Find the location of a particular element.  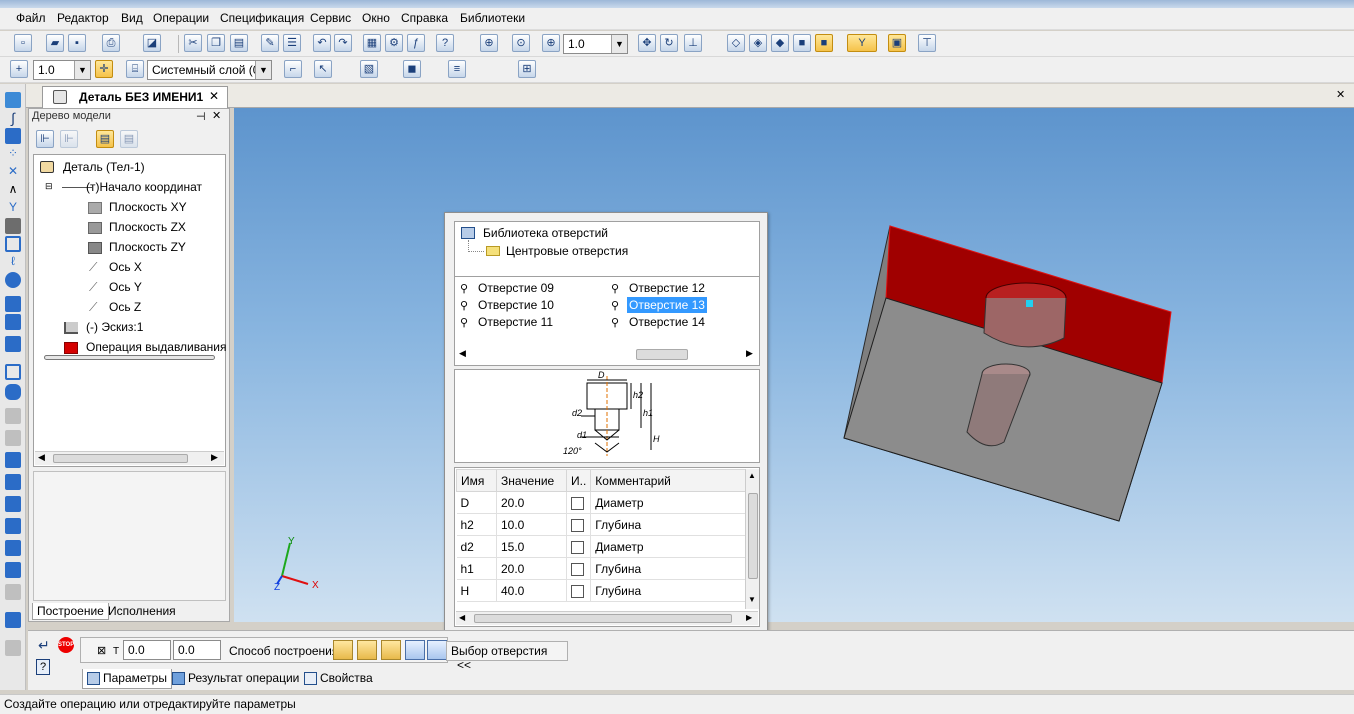

scroll-up-icon: ▲ is located at coordinates (752, 475).